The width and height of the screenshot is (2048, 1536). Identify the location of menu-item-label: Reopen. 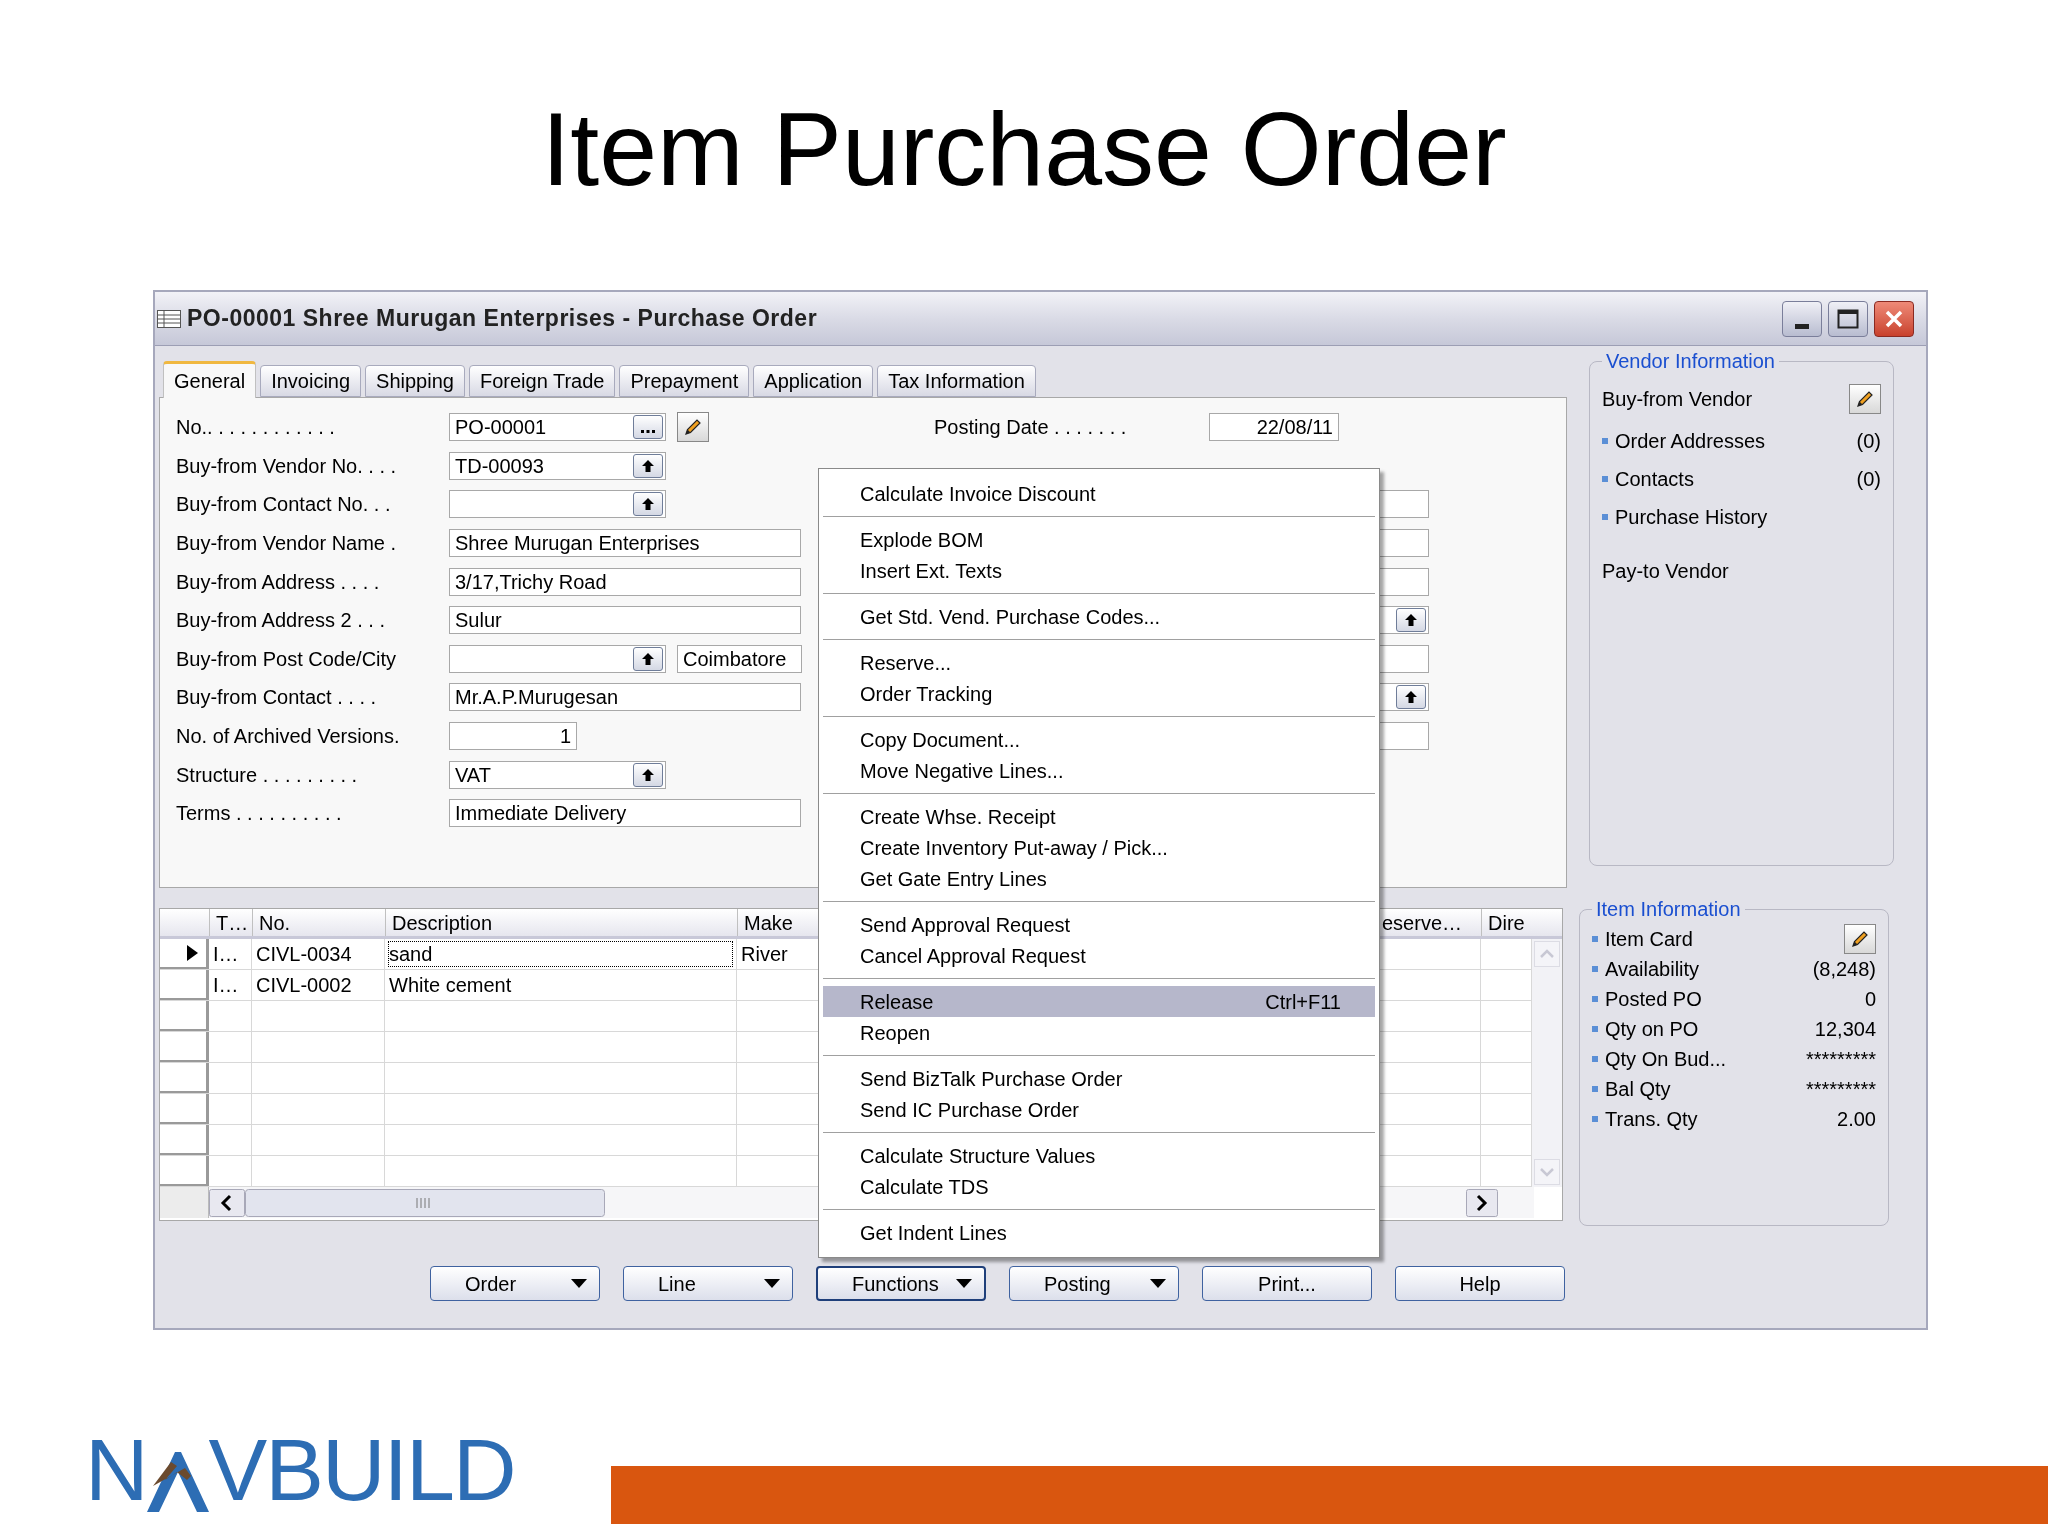
(895, 1033).